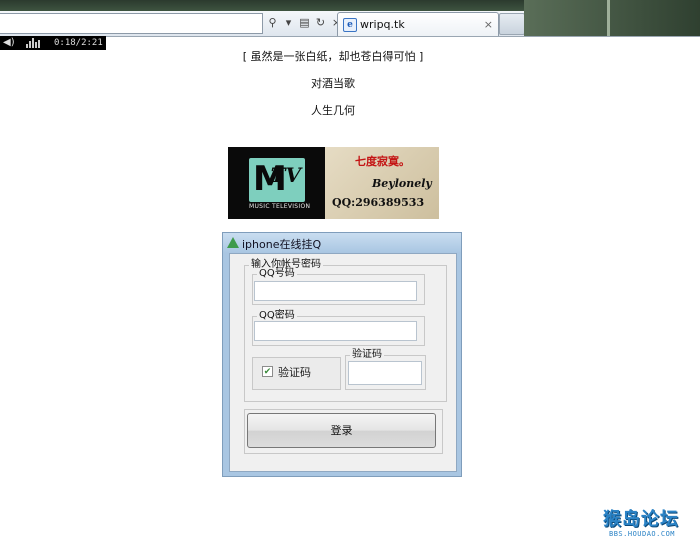 The width and height of the screenshot is (700, 542). Describe the element at coordinates (350, 25) in the screenshot. I see `ie-favicon-icon: e` at that location.